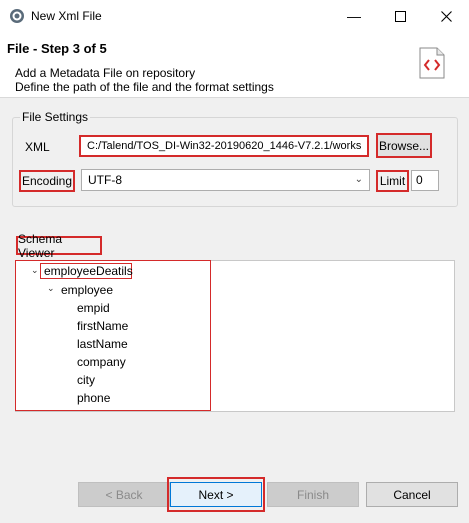  I want to click on cancel-button: Cancel, so click(412, 494).